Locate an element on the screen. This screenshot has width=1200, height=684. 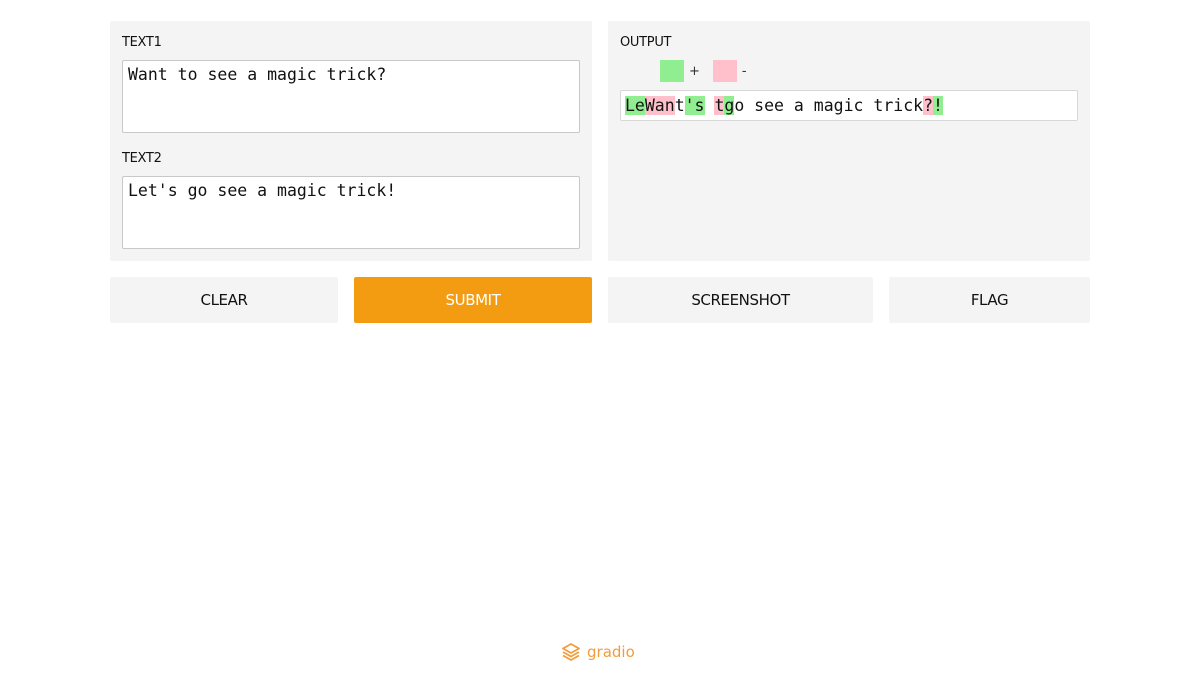
flag-button: FLAG is located at coordinates (989, 300).